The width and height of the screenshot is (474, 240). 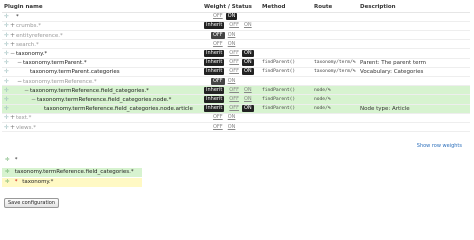 I want to click on show-row-weights-link: Show row weights, so click(x=439, y=146).